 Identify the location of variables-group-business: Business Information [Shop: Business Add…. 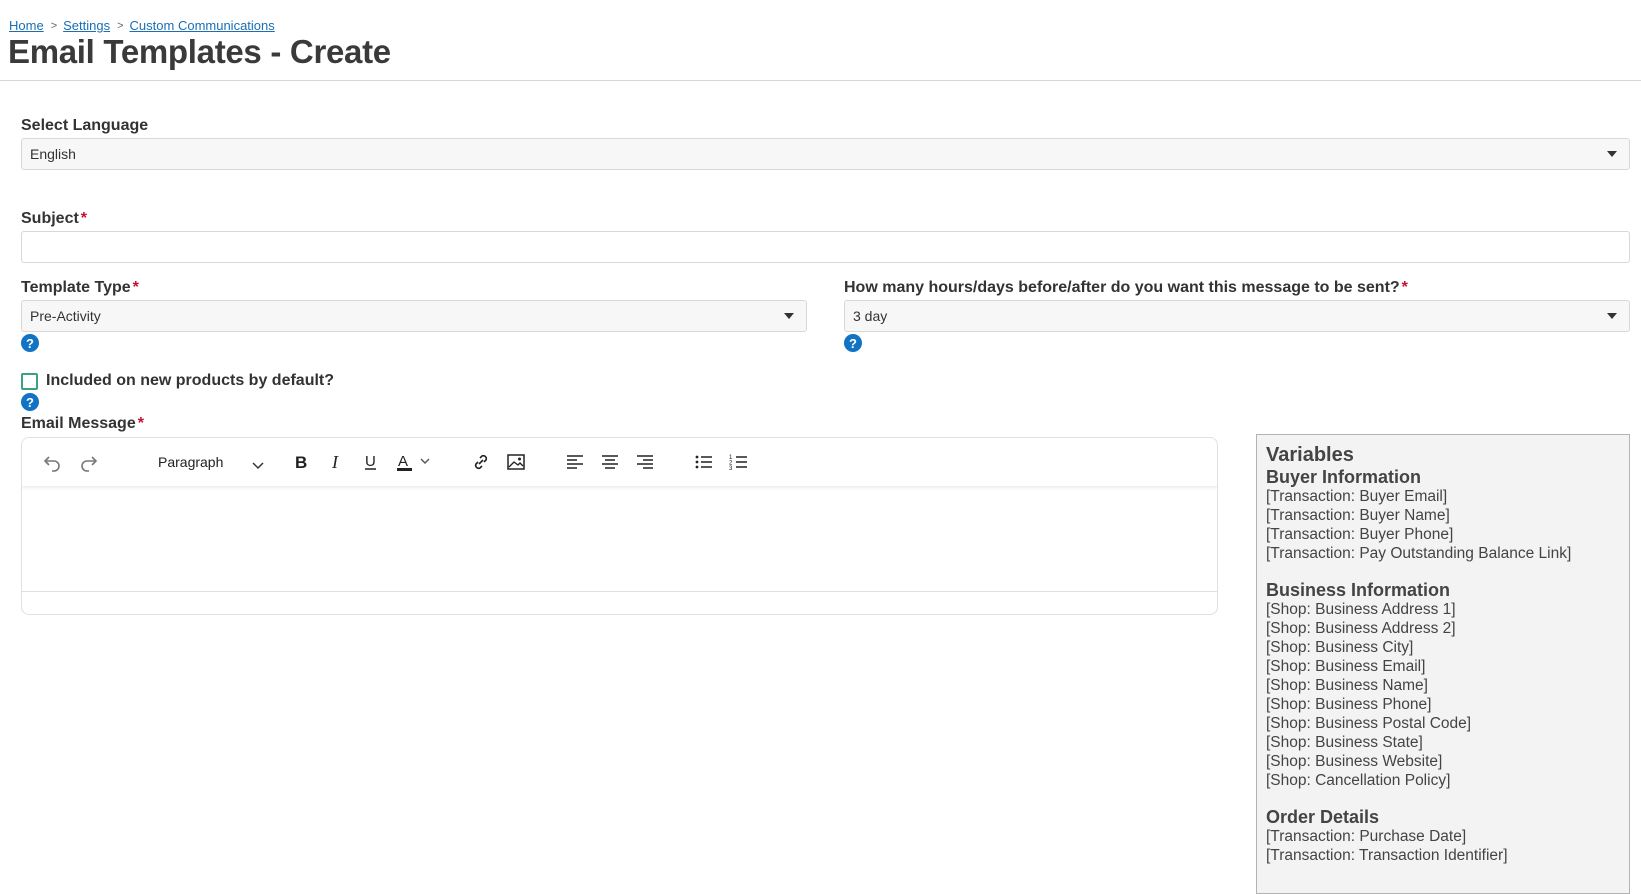
(1443, 685).